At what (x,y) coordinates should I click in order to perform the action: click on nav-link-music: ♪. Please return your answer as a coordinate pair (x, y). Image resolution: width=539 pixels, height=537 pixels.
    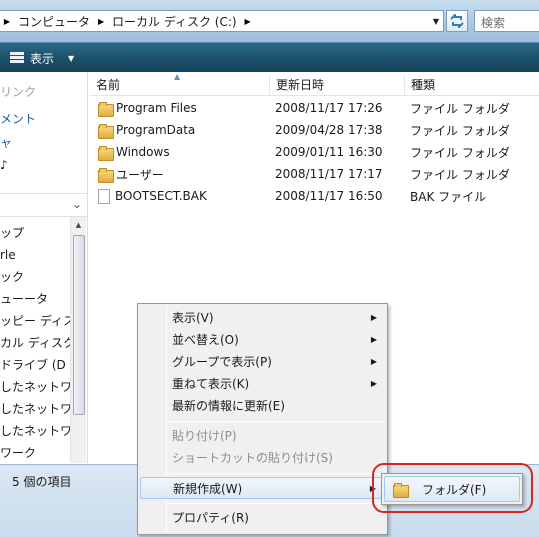
    Looking at the image, I should click on (4, 165).